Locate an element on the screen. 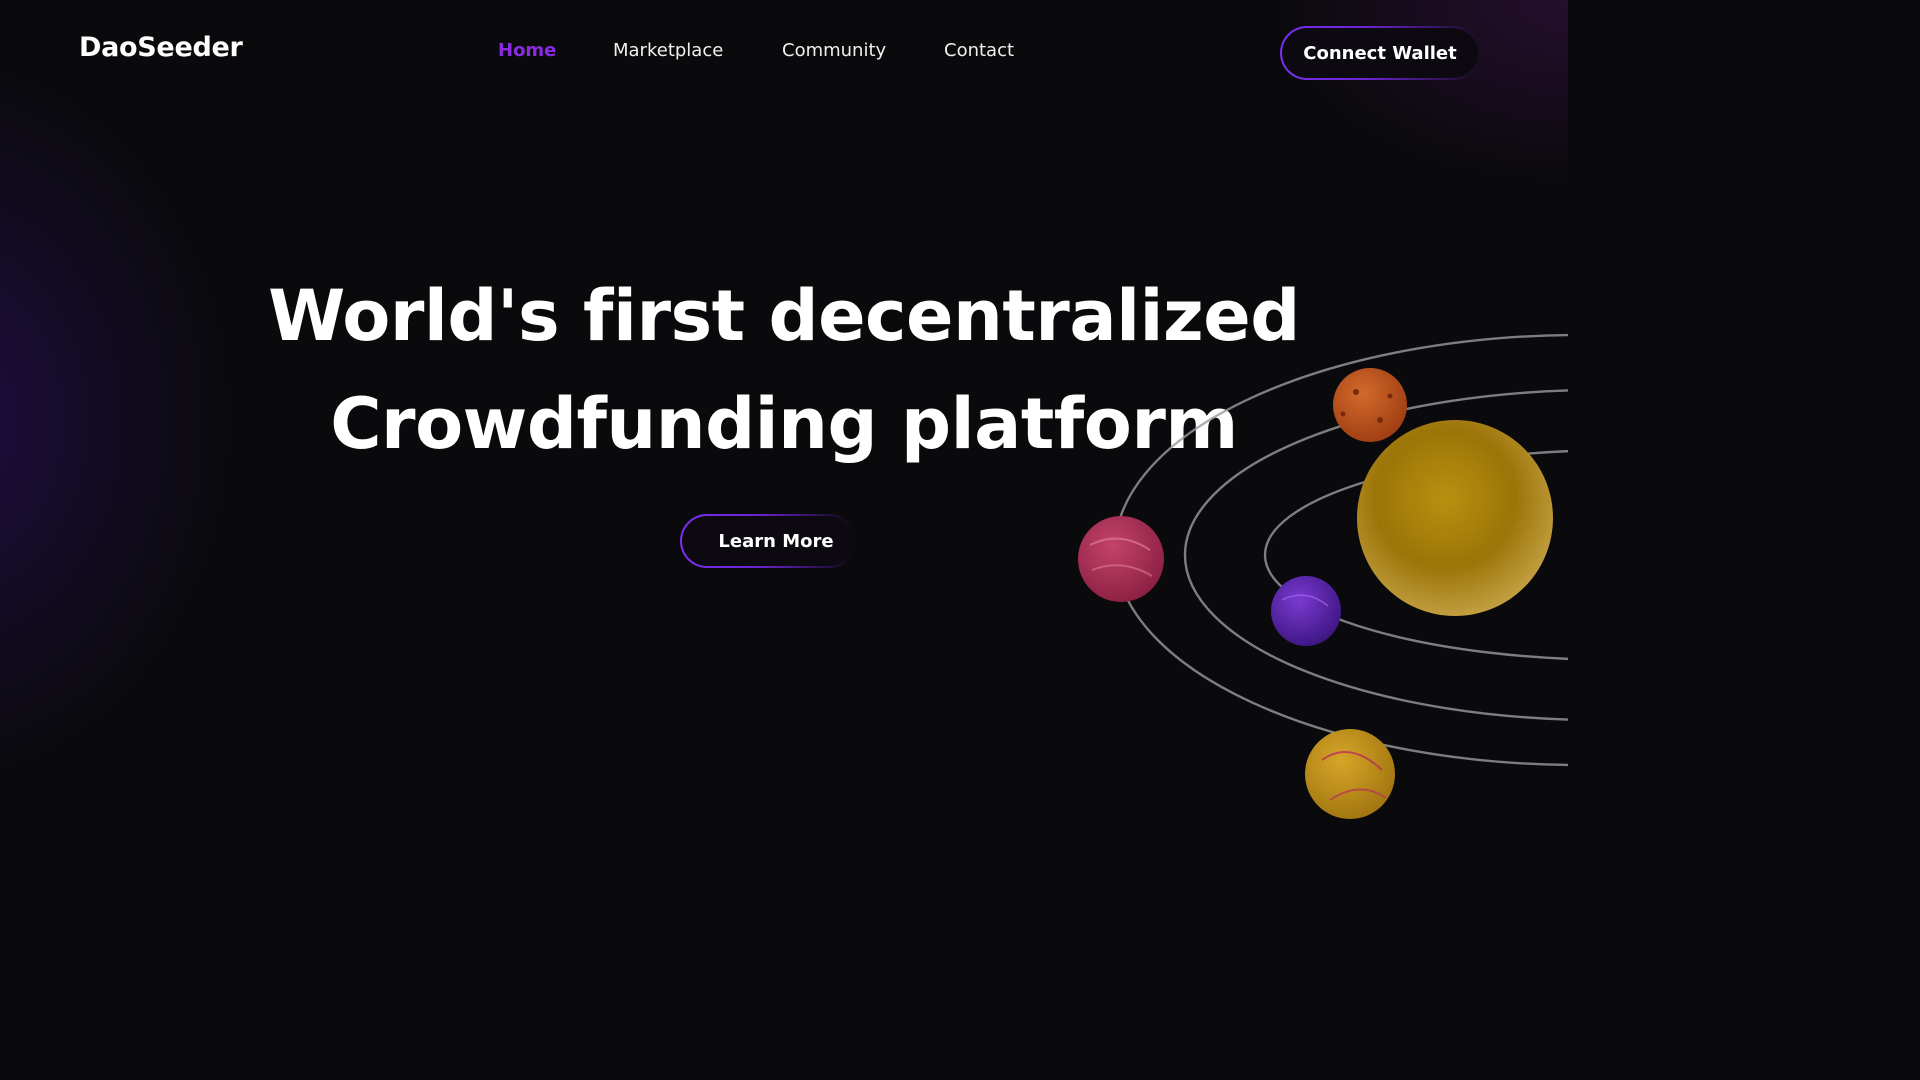 The image size is (1920, 1080). connect-wallet-button: Connect Wallet is located at coordinates (1380, 53).